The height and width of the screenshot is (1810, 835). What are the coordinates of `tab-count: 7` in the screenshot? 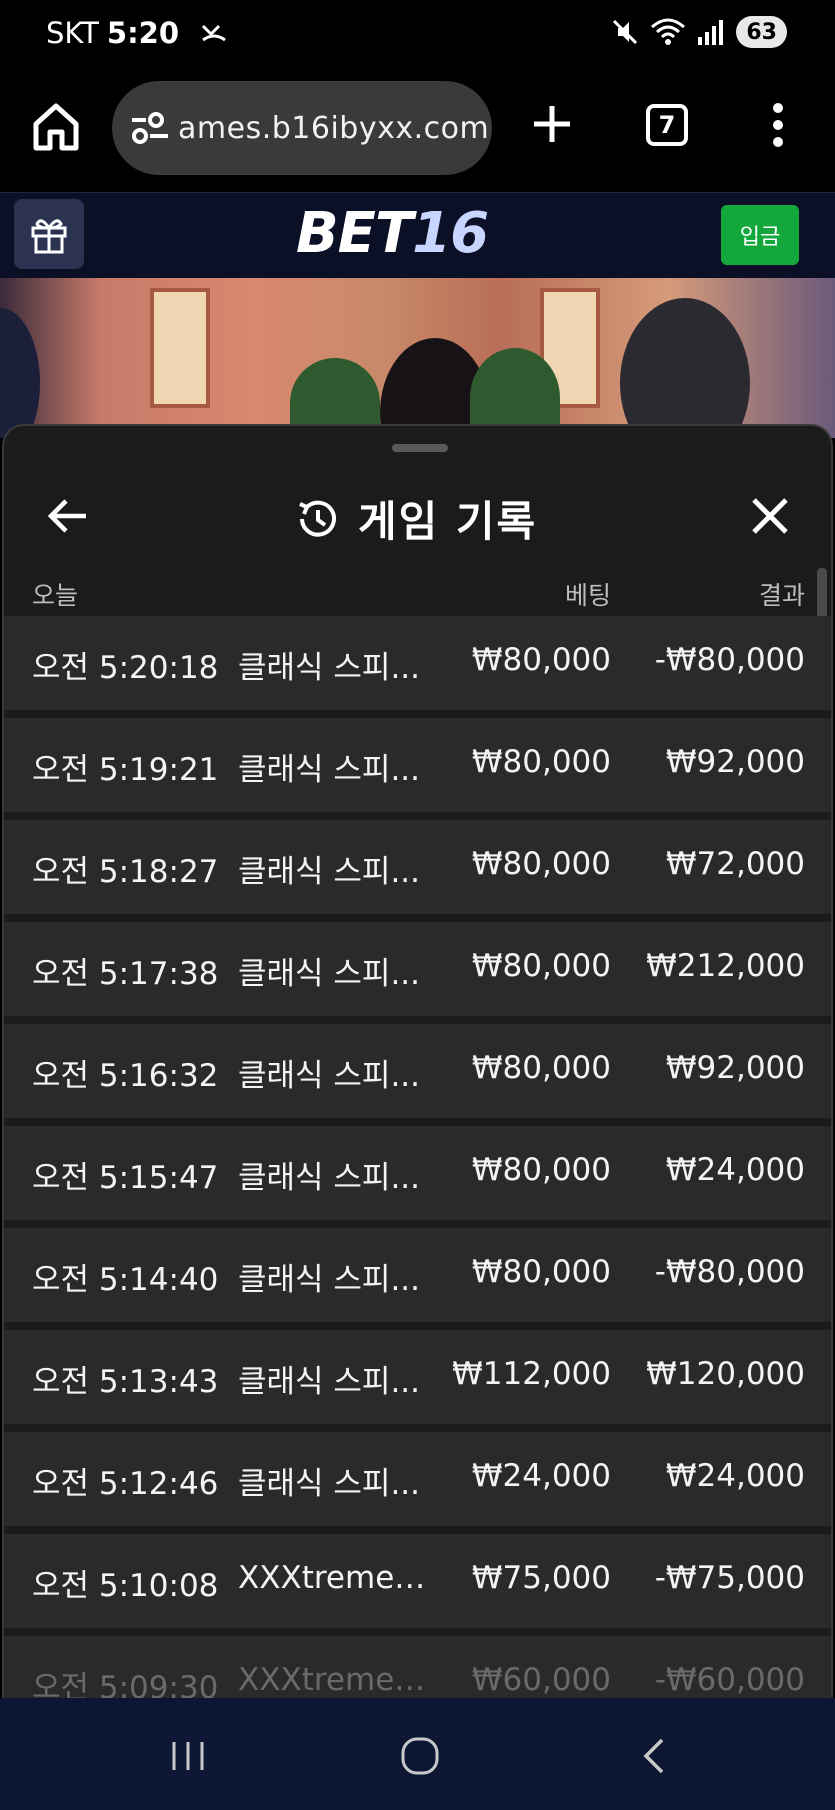 It's located at (667, 125).